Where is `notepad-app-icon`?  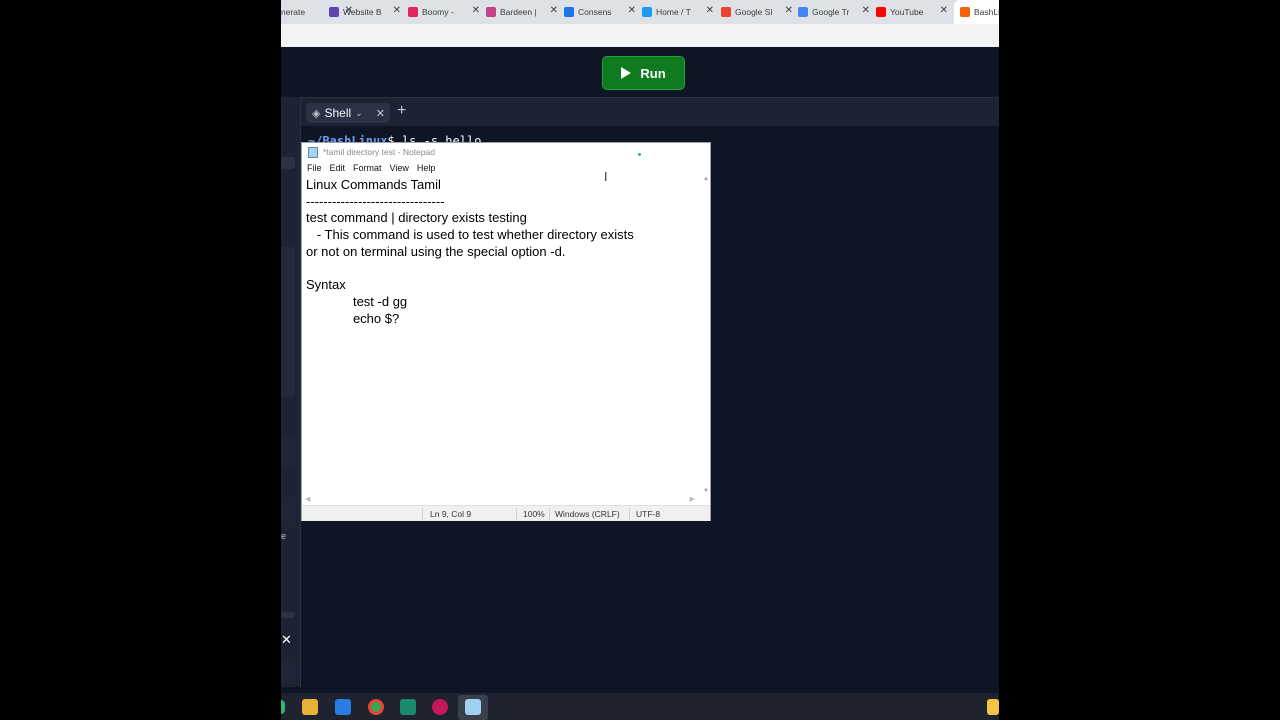
notepad-app-icon is located at coordinates (313, 152).